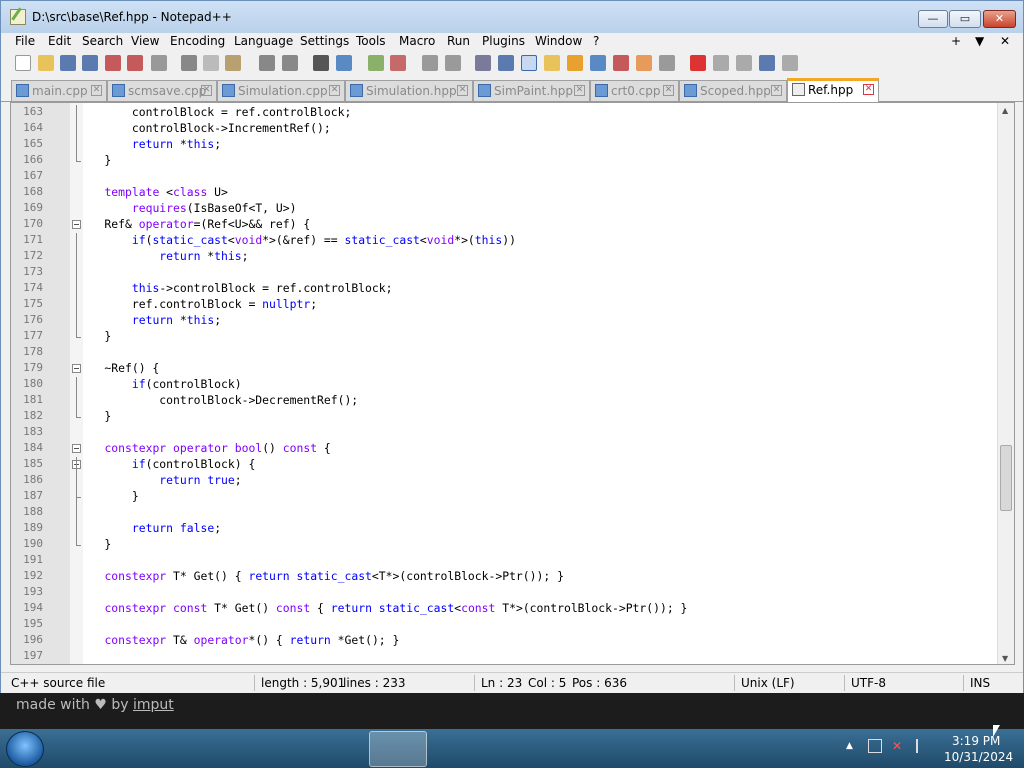 The height and width of the screenshot is (768, 1024). I want to click on paste-icon, so click(233, 63).